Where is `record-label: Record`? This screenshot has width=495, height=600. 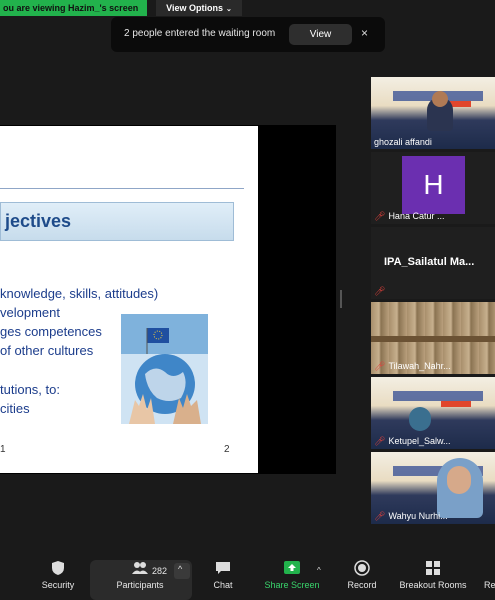 record-label: Record is located at coordinates (362, 585).